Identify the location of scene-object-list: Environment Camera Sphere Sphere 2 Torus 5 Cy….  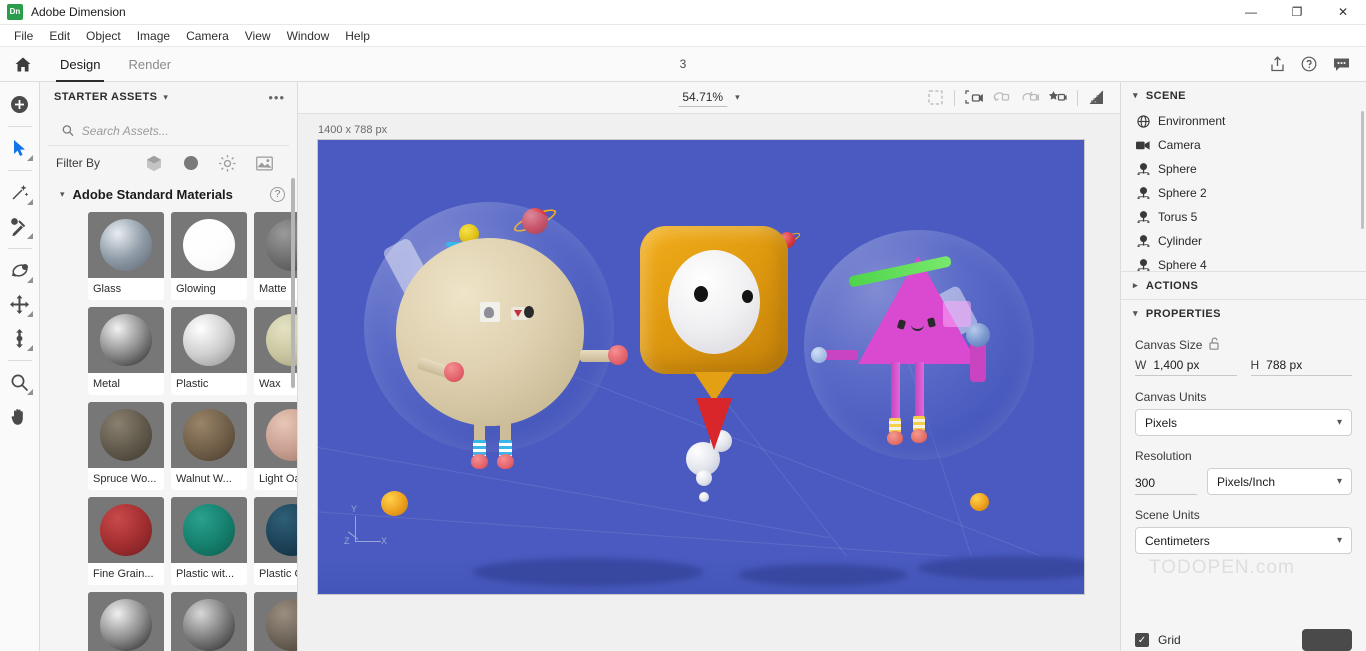
(1243, 190).